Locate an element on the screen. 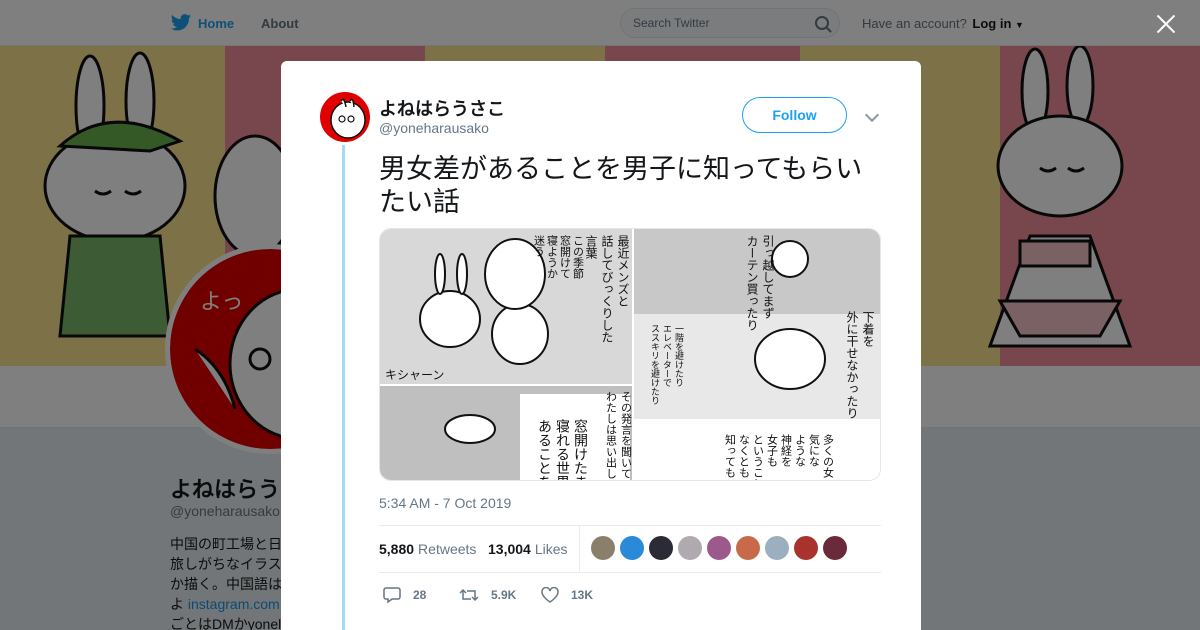  comic-text-column: あることを is located at coordinates (544, 450).